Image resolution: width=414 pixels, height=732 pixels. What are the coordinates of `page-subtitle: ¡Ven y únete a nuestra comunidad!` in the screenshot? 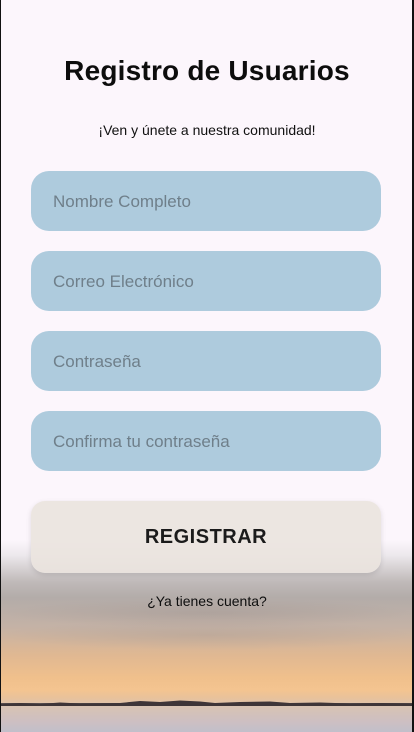 It's located at (207, 130).